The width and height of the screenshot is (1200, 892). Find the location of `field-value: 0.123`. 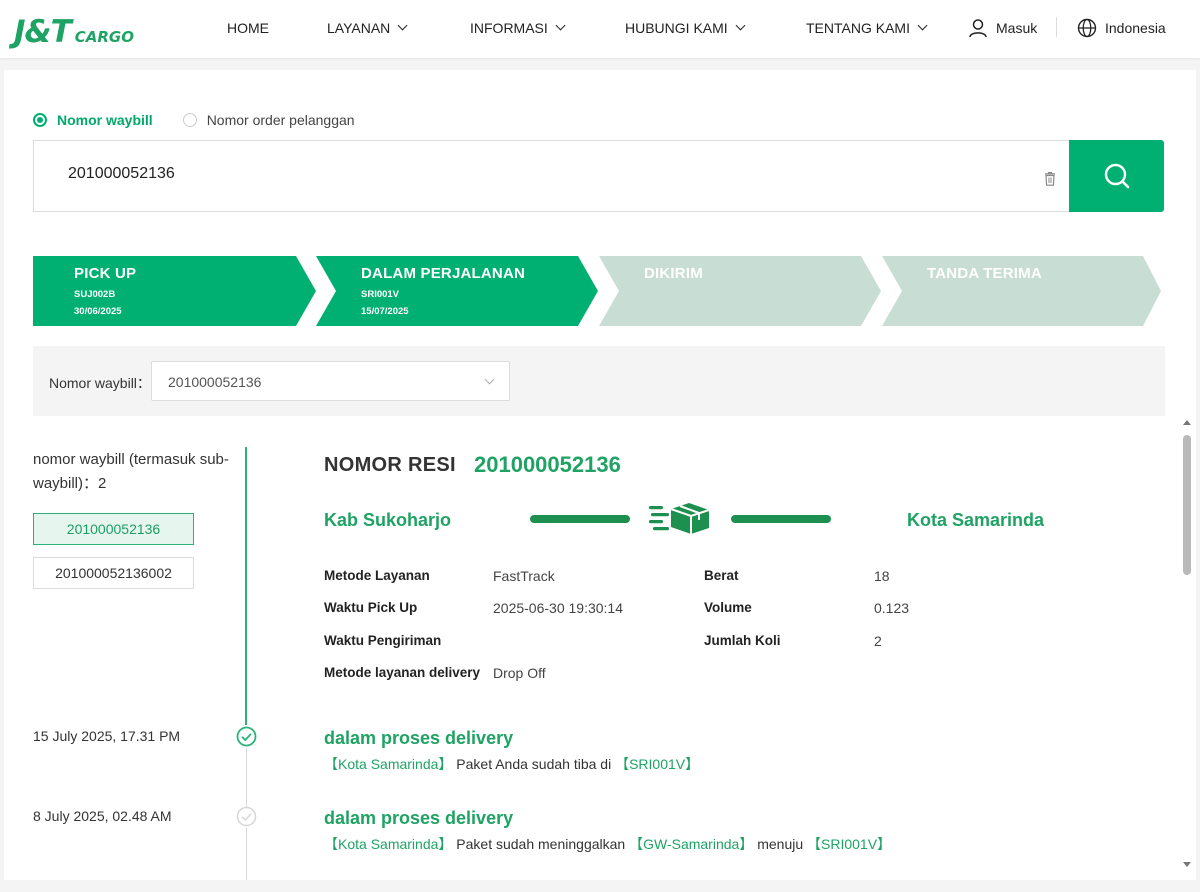

field-value: 0.123 is located at coordinates (892, 608).